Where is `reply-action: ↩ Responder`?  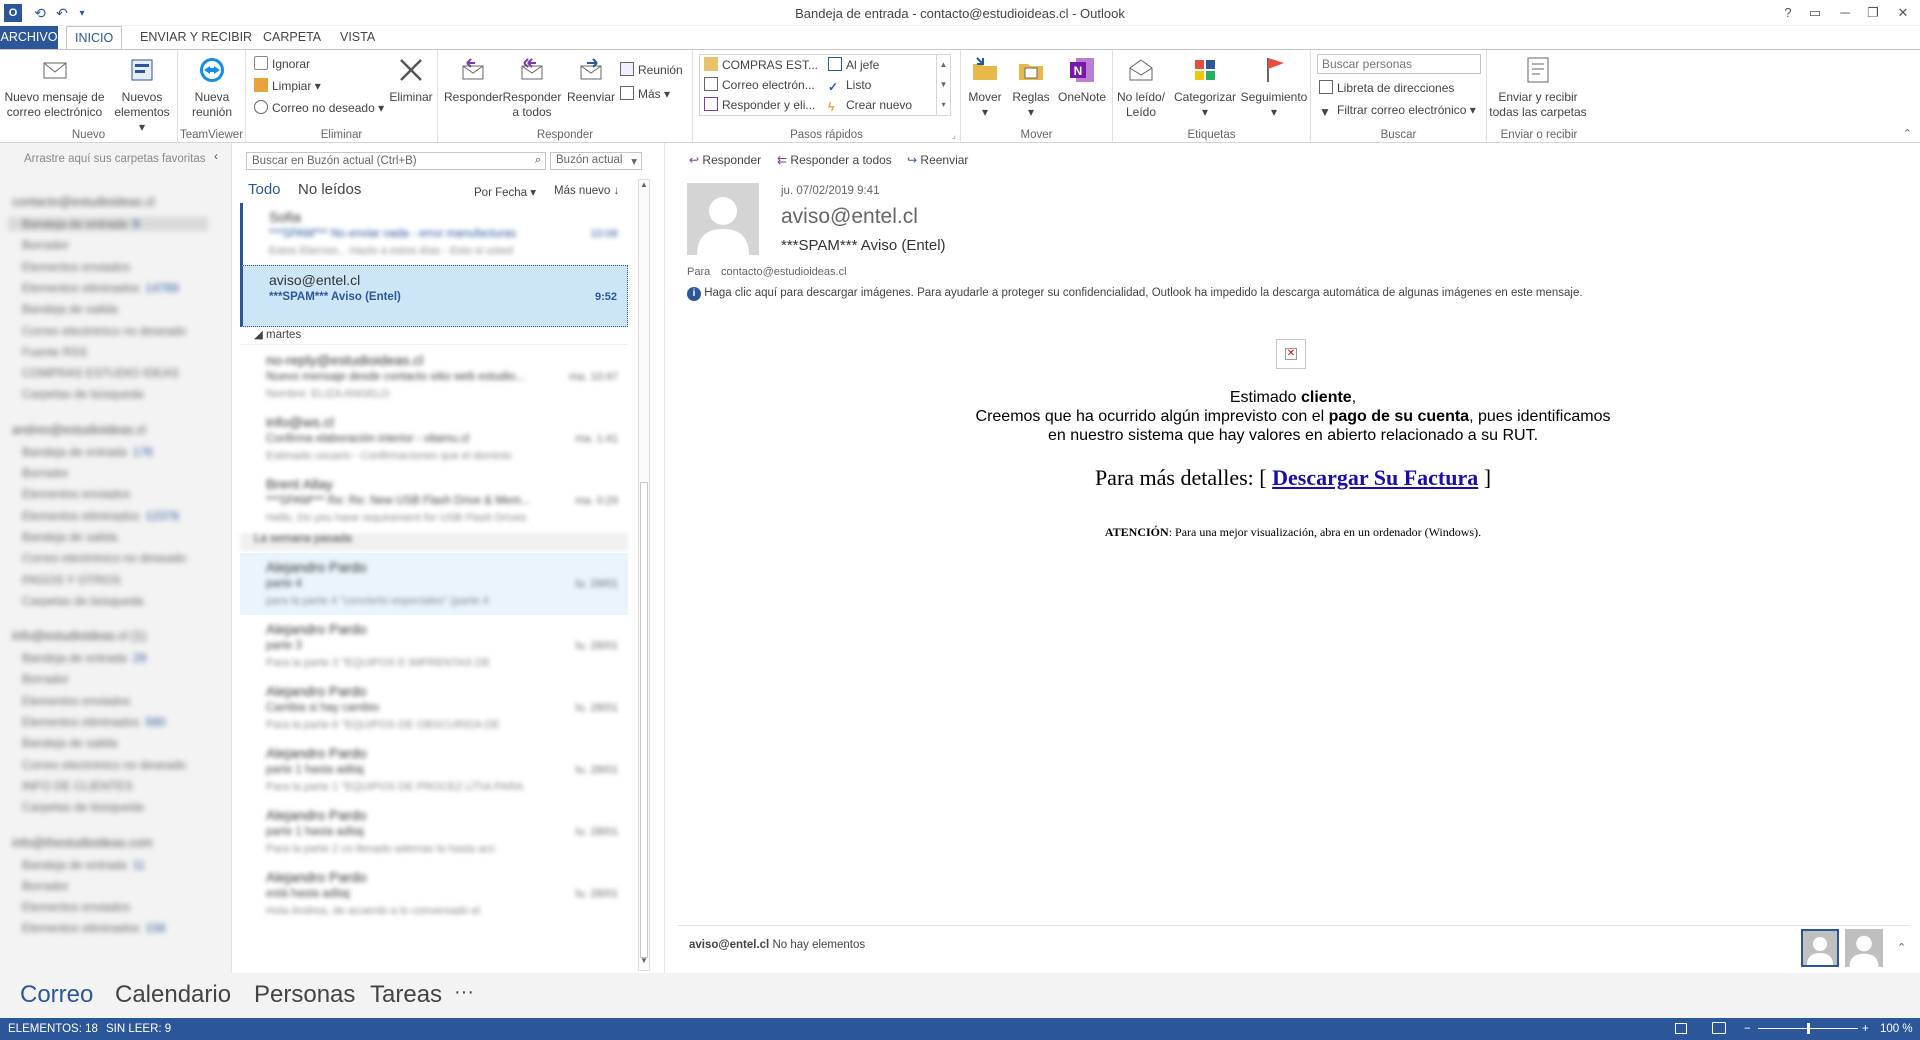
reply-action: ↩ Responder is located at coordinates (725, 160).